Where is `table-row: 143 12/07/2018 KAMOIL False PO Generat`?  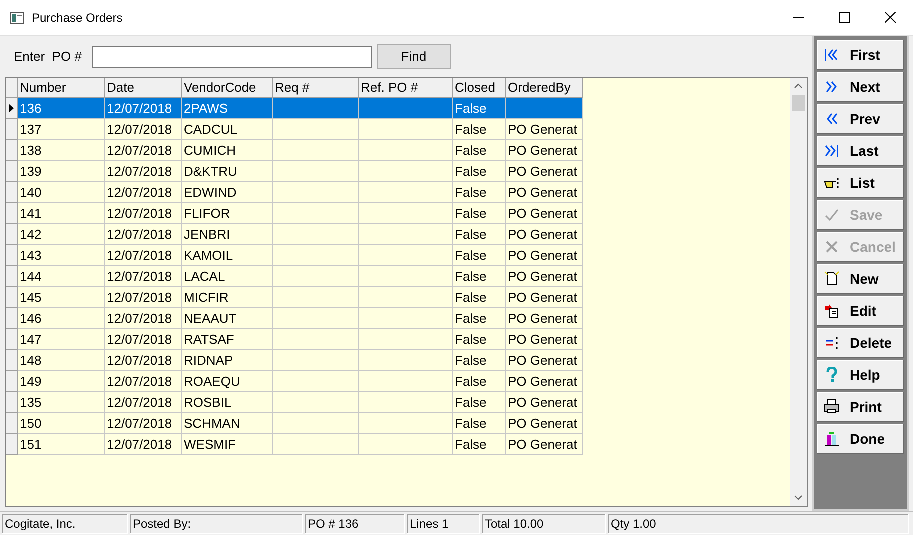 table-row: 143 12/07/2018 KAMOIL False PO Generat is located at coordinates (294, 255).